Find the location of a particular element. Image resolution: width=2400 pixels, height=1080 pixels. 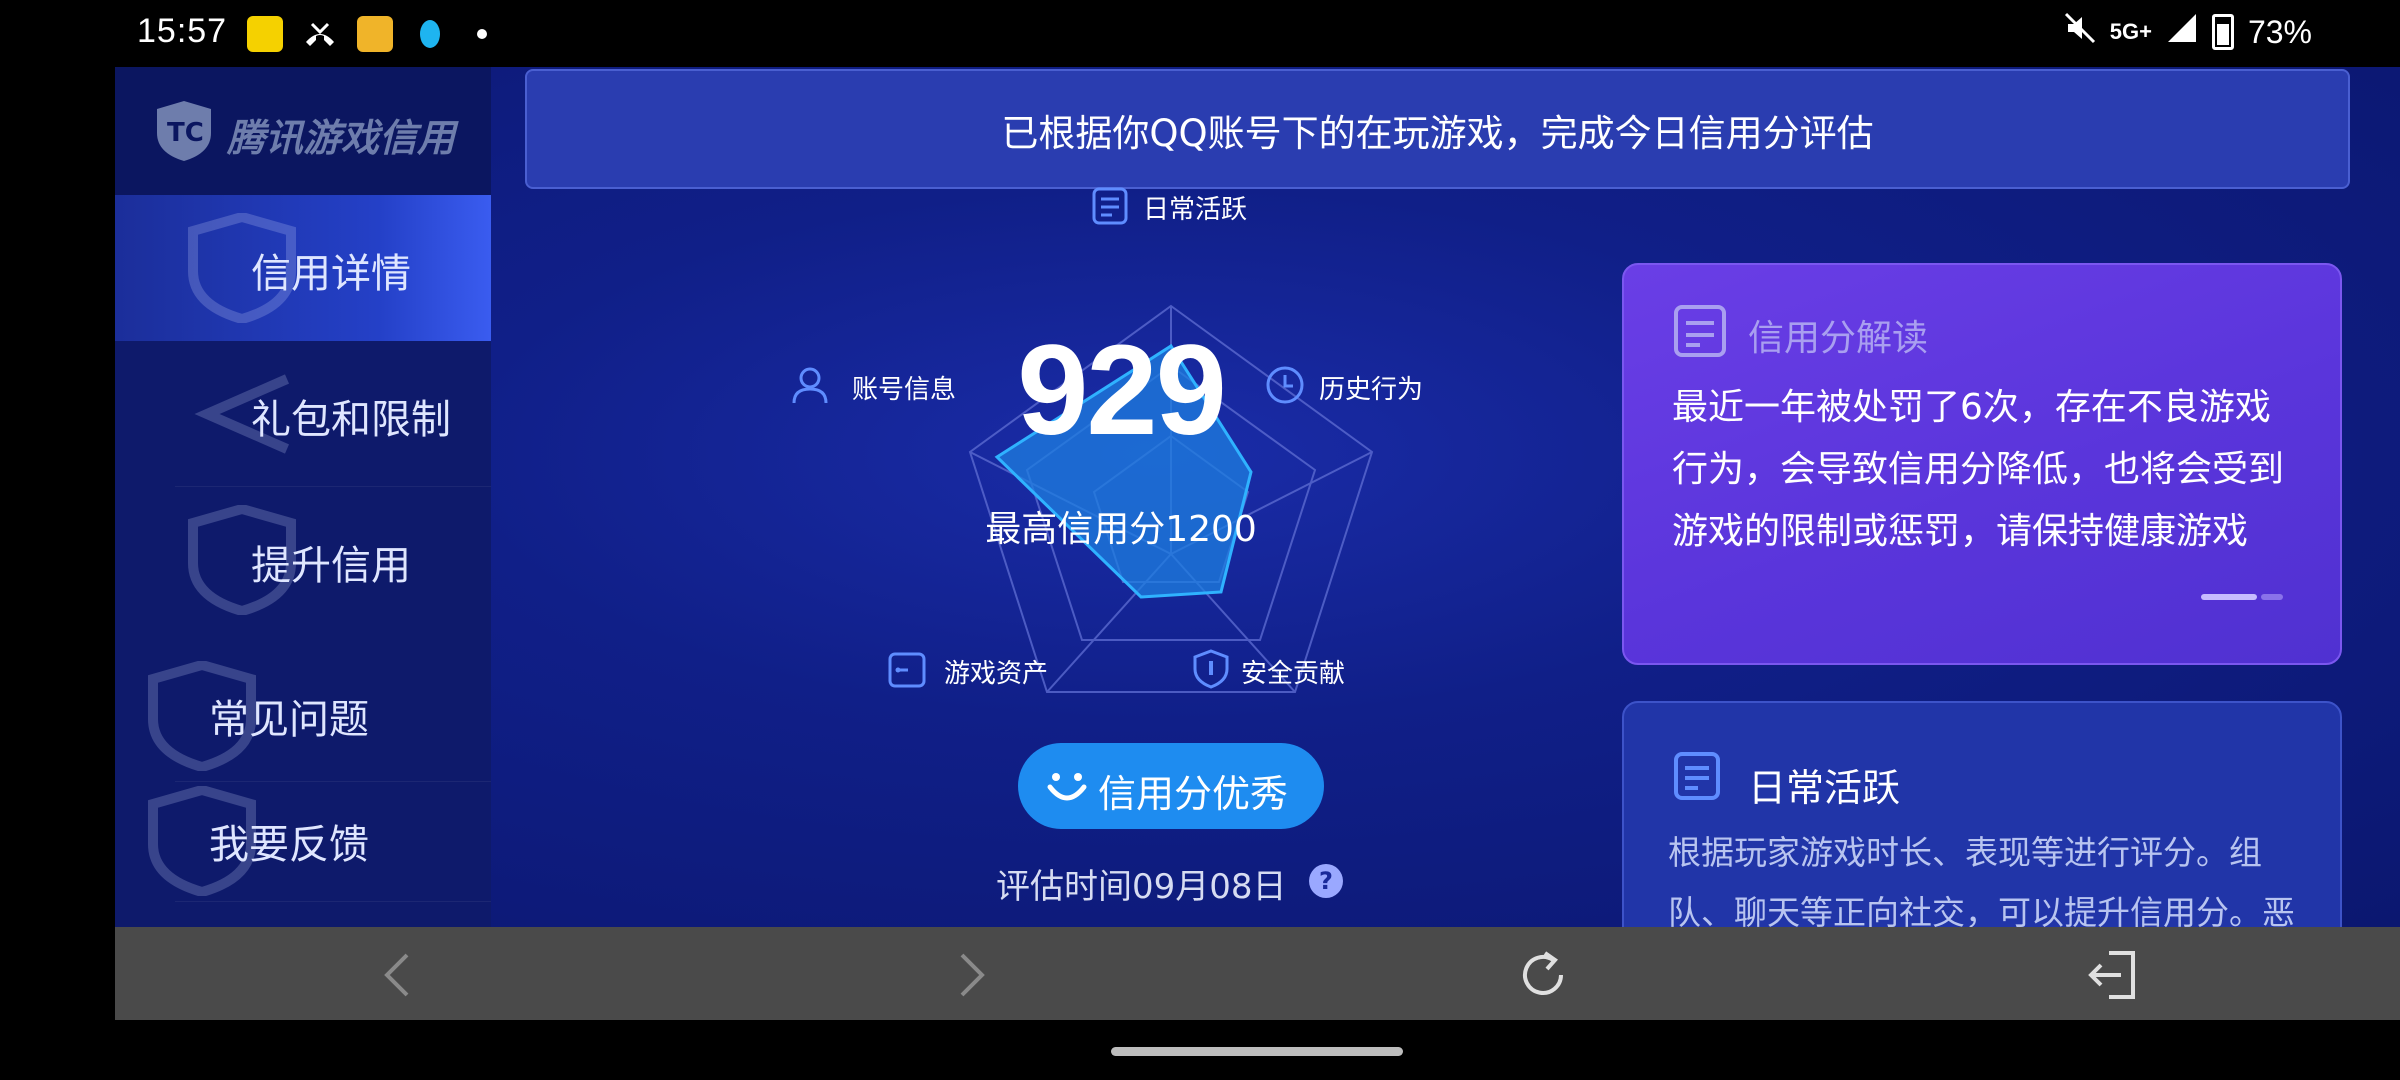

sidebar-item-feedback: 我要反馈 is located at coordinates (303, 841).